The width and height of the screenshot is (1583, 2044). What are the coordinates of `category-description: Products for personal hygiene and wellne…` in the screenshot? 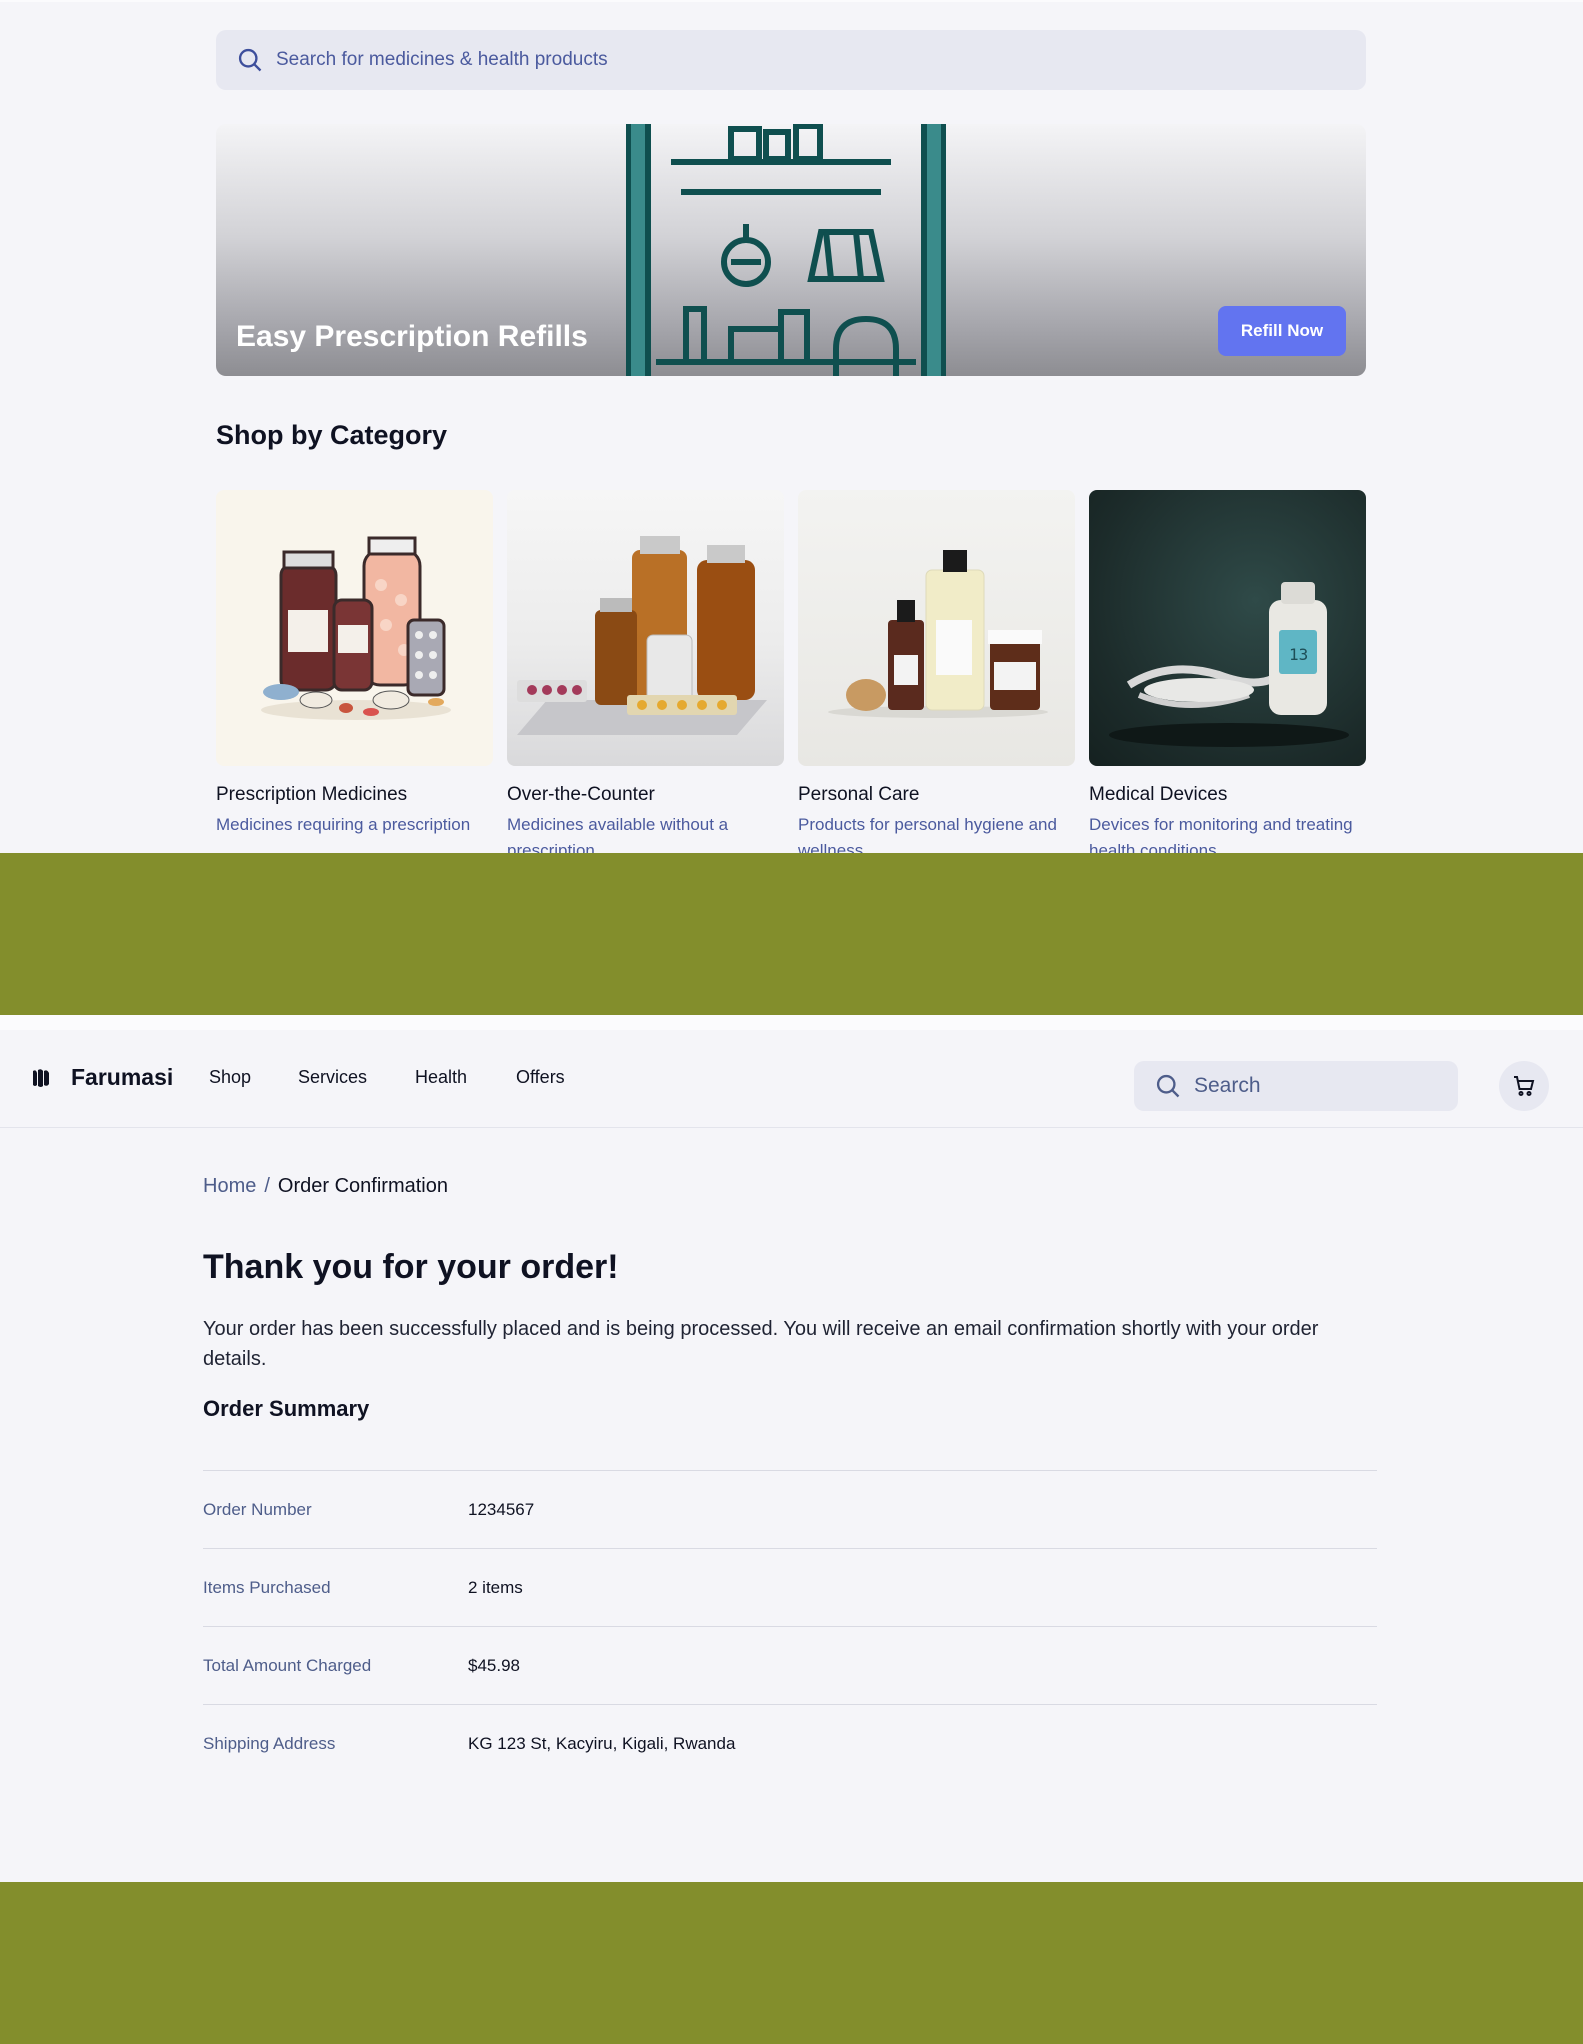 It's located at (927, 835).